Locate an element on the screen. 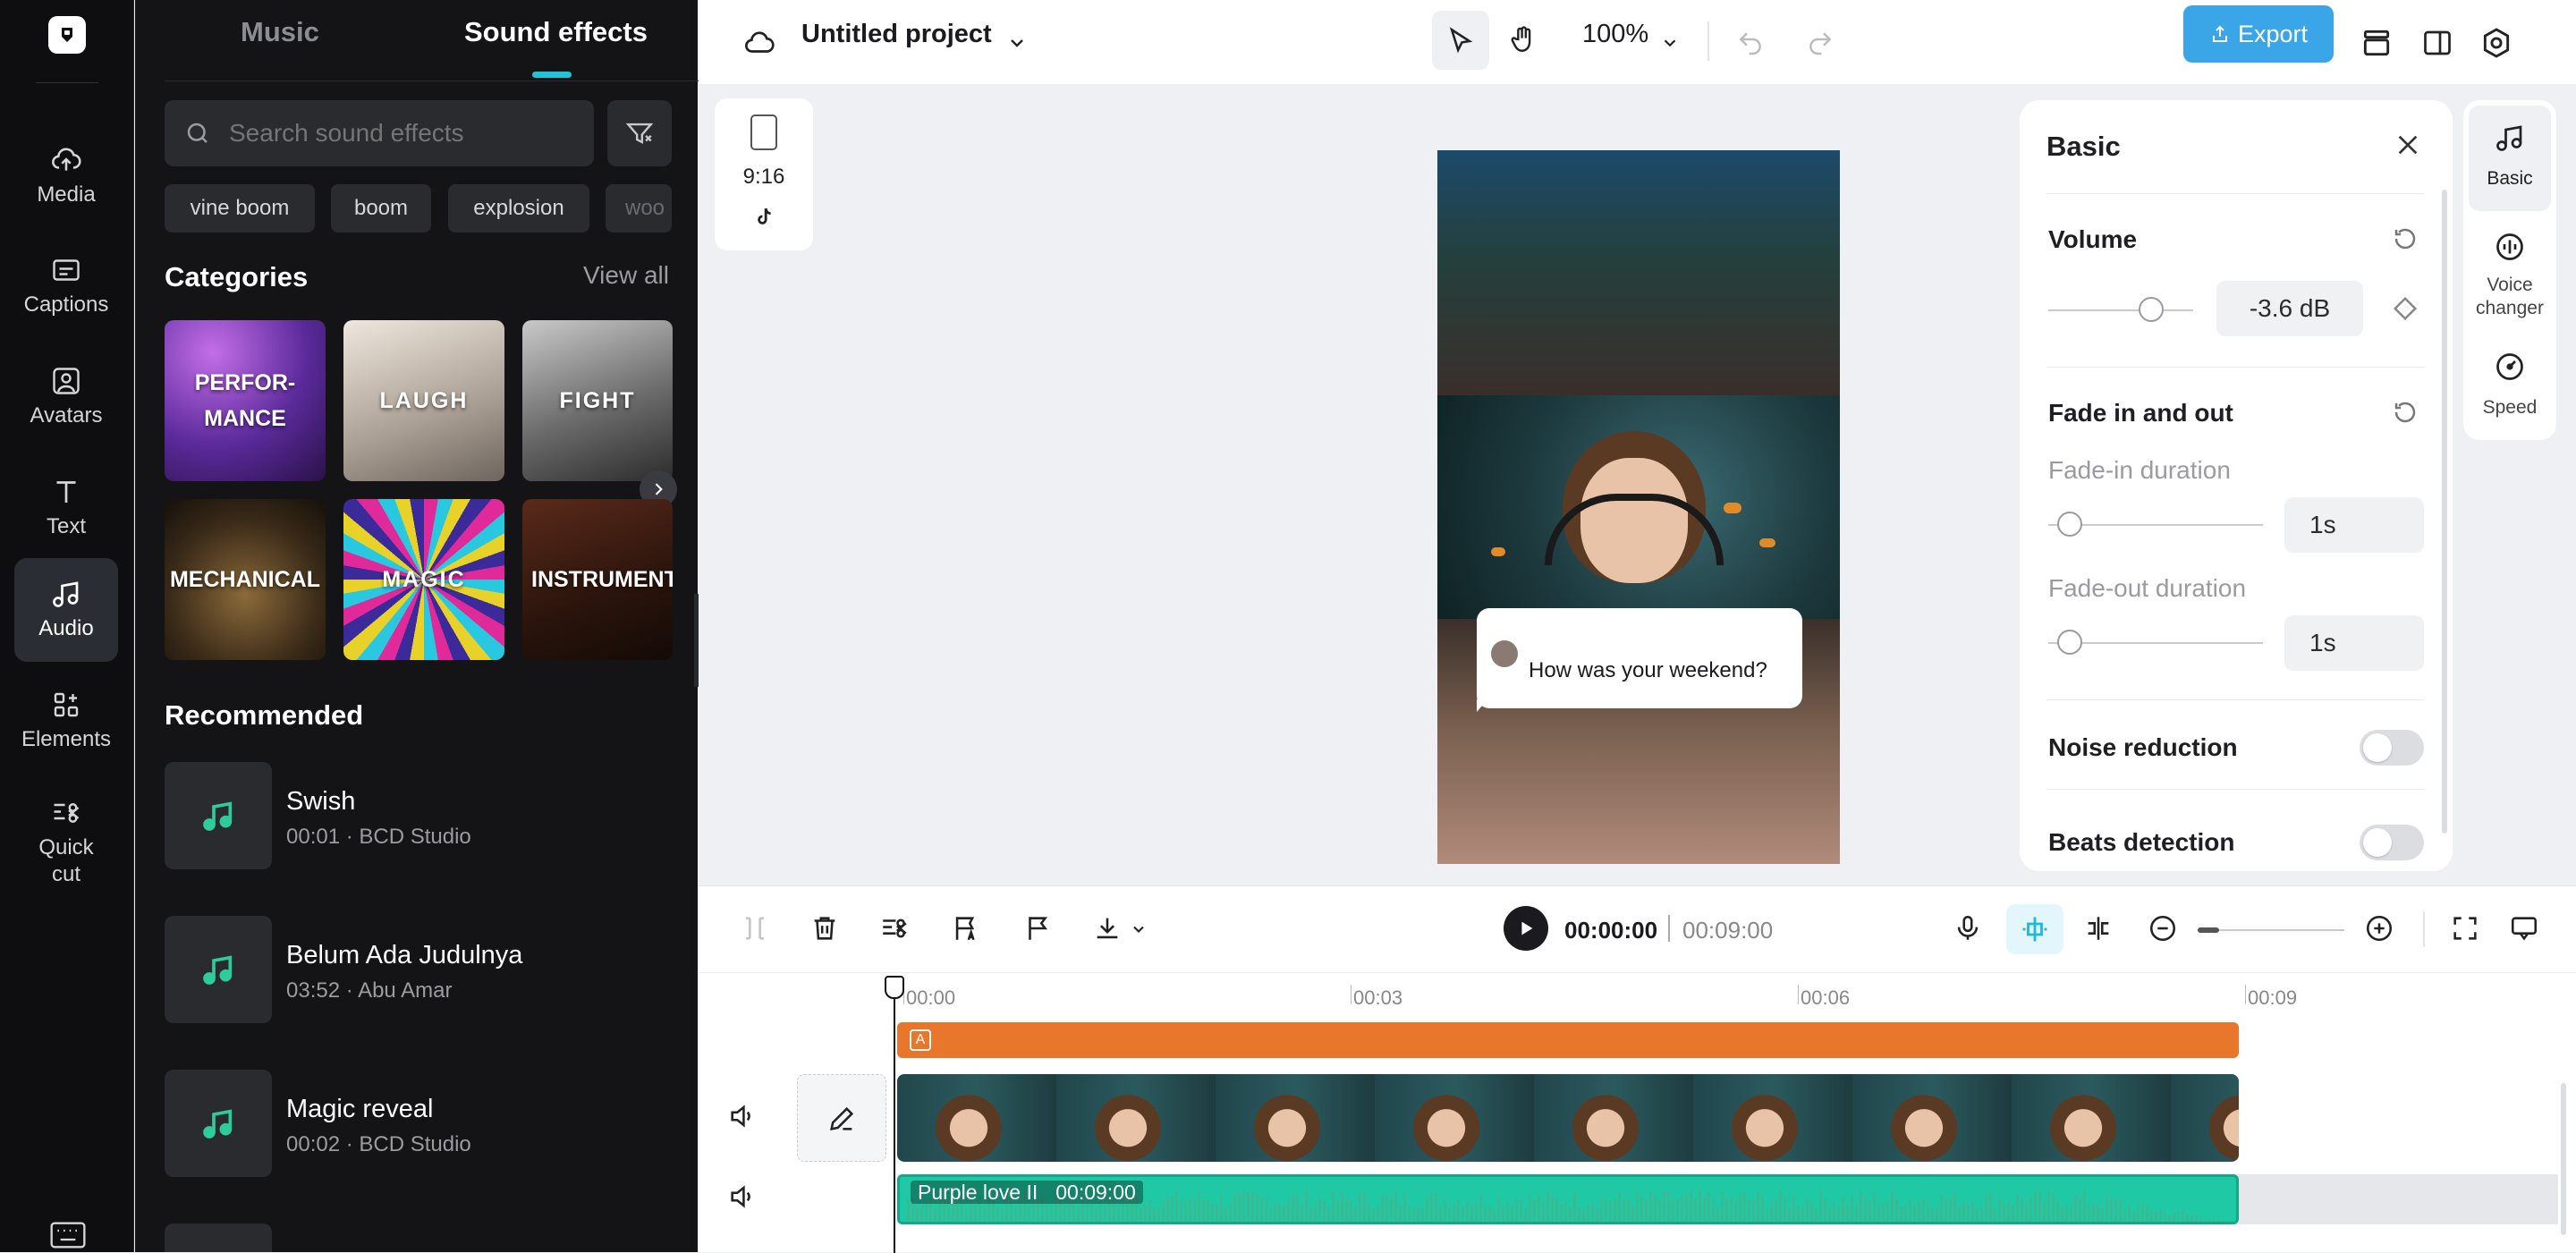 This screenshot has height=1253, width=2576. rail-audio: Audio is located at coordinates (66, 610).